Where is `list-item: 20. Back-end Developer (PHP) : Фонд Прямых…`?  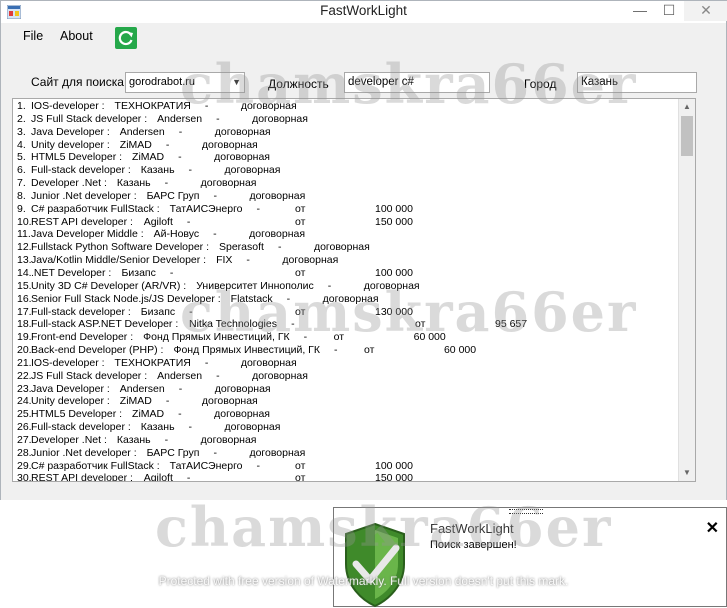 list-item: 20. Back-end Developer (PHP) : Фонд Прямых… is located at coordinates (349, 350).